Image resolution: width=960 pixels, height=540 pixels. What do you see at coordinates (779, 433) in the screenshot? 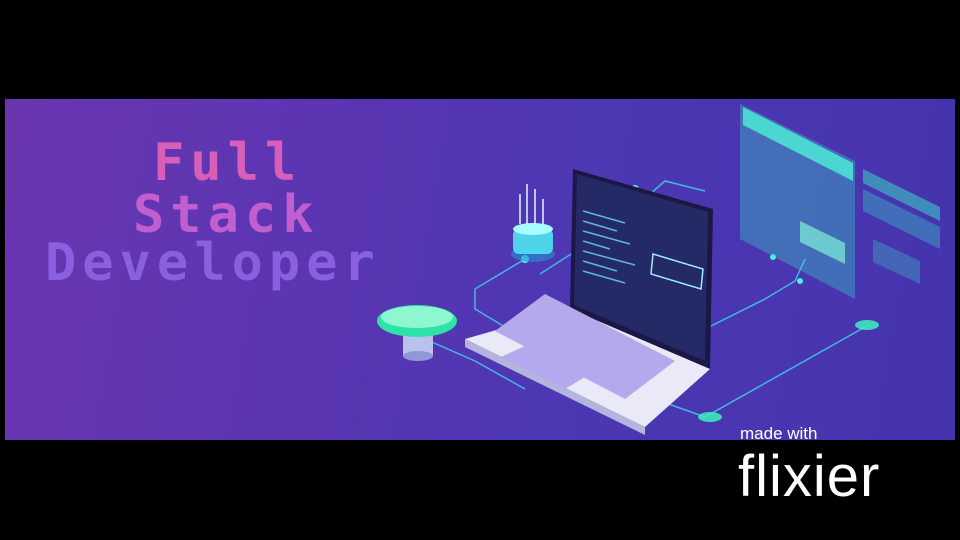
I see `made-with-label: made with` at bounding box center [779, 433].